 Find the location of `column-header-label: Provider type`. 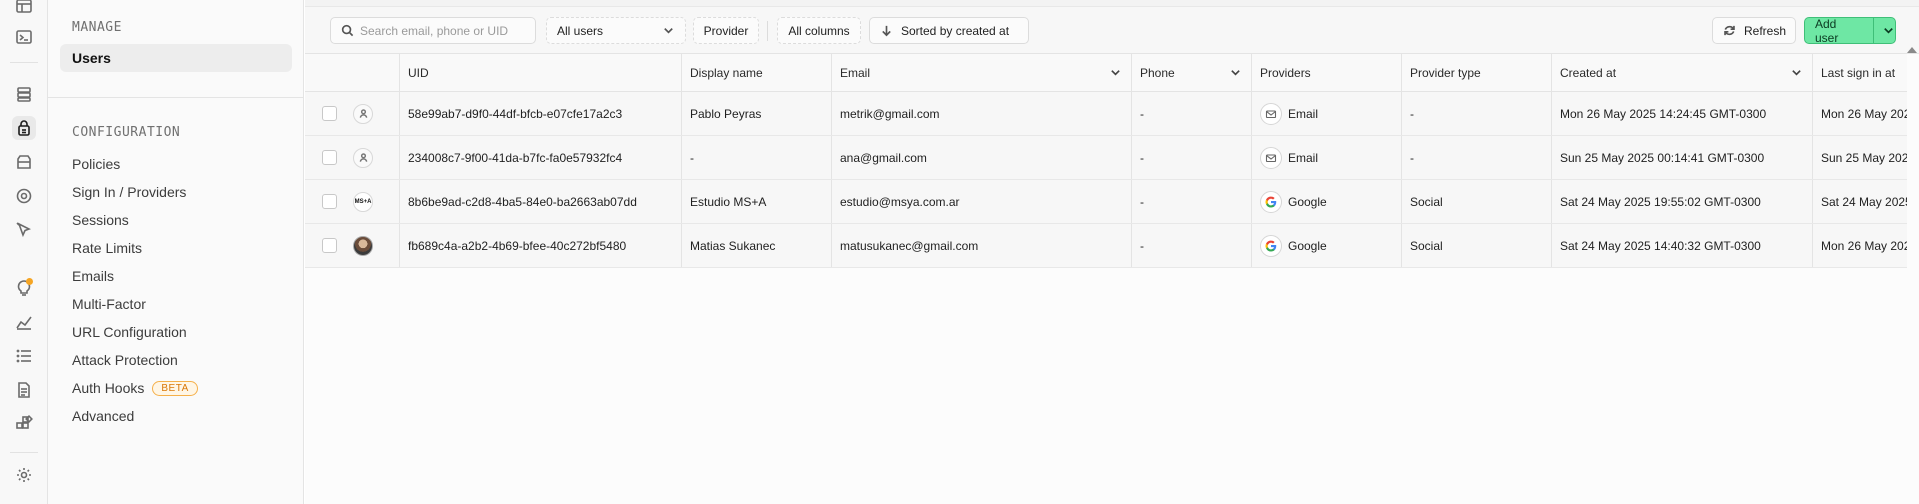

column-header-label: Provider type is located at coordinates (1445, 72).